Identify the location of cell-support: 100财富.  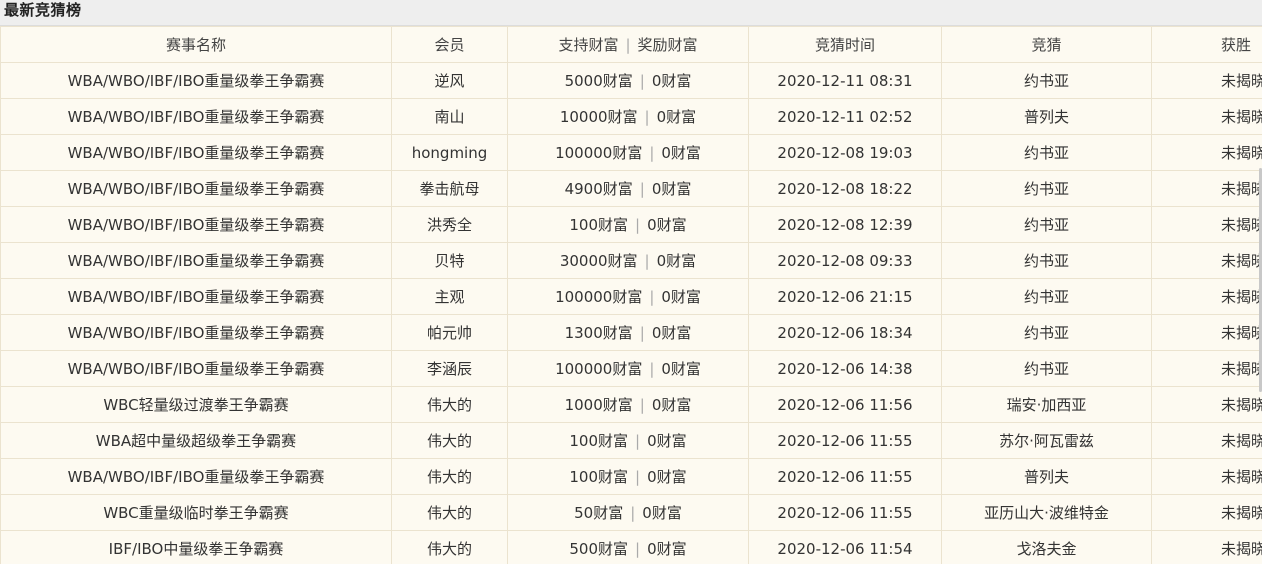
(599, 441).